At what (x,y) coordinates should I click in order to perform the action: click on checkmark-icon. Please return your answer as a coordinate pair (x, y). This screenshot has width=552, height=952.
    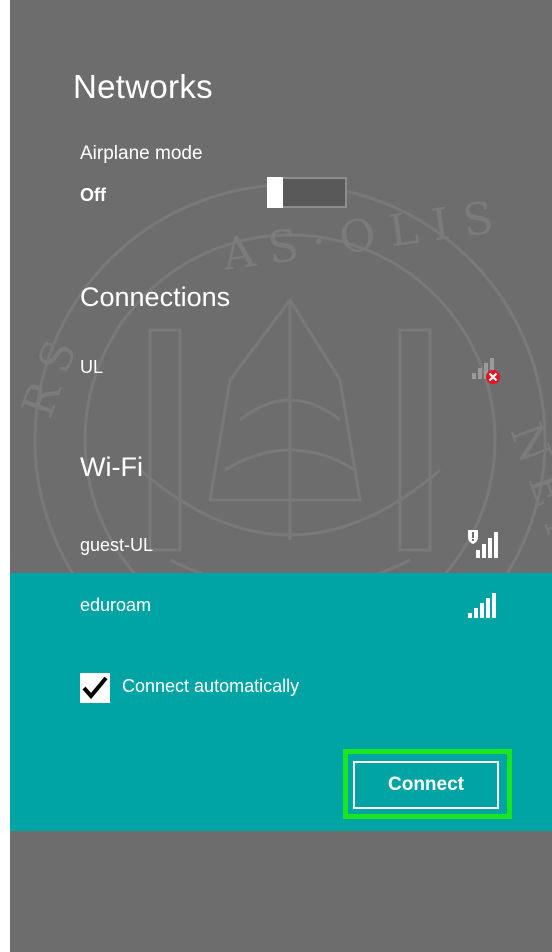
    Looking at the image, I should click on (95, 688).